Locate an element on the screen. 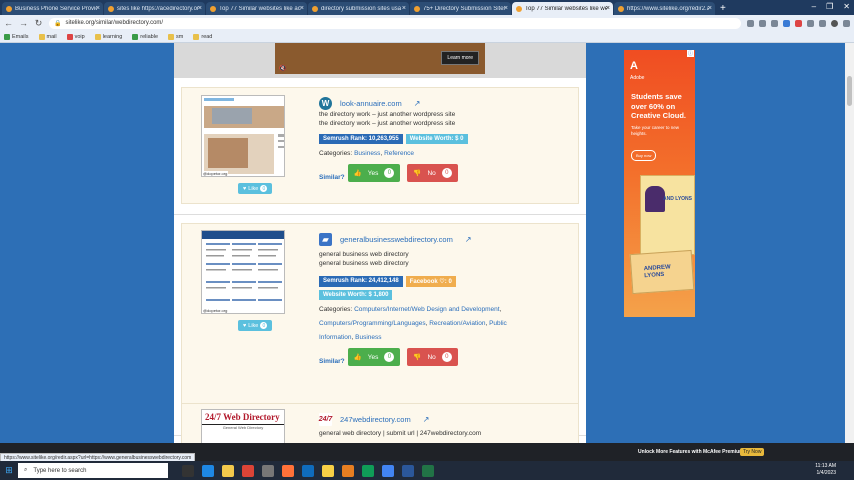 The height and width of the screenshot is (480, 854). star-icon is located at coordinates (774, 23).